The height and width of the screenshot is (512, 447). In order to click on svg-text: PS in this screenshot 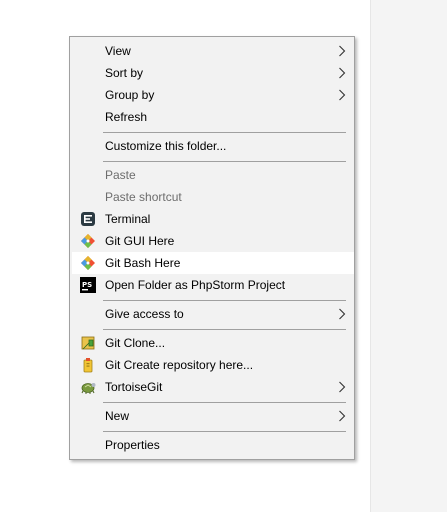, I will do `click(87, 285)`.